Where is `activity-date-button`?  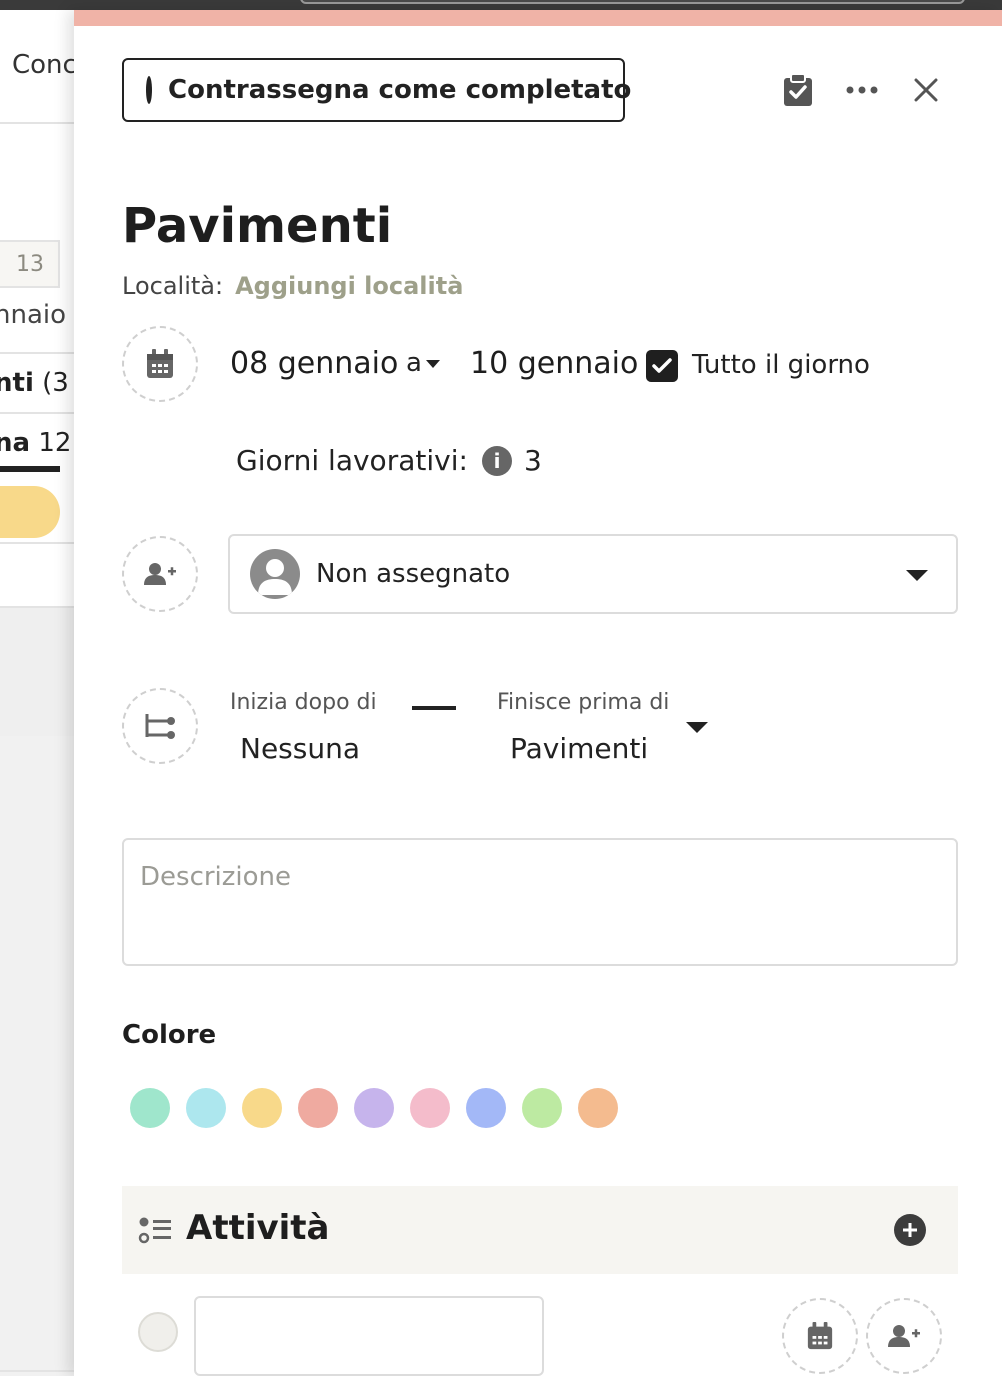 activity-date-button is located at coordinates (820, 1336).